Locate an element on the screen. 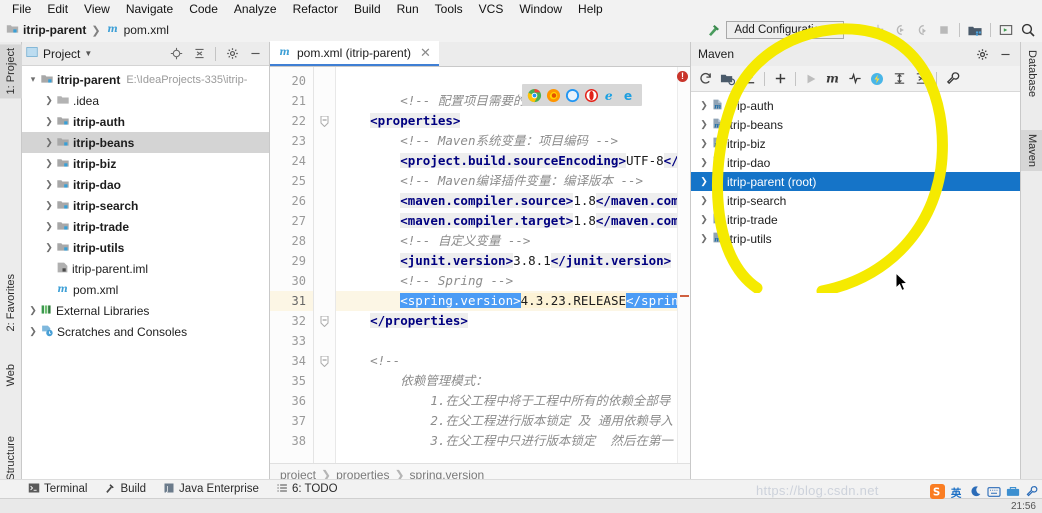 Image resolution: width=1042 pixels, height=513 pixels. firefox-icon is located at coordinates (553, 95).